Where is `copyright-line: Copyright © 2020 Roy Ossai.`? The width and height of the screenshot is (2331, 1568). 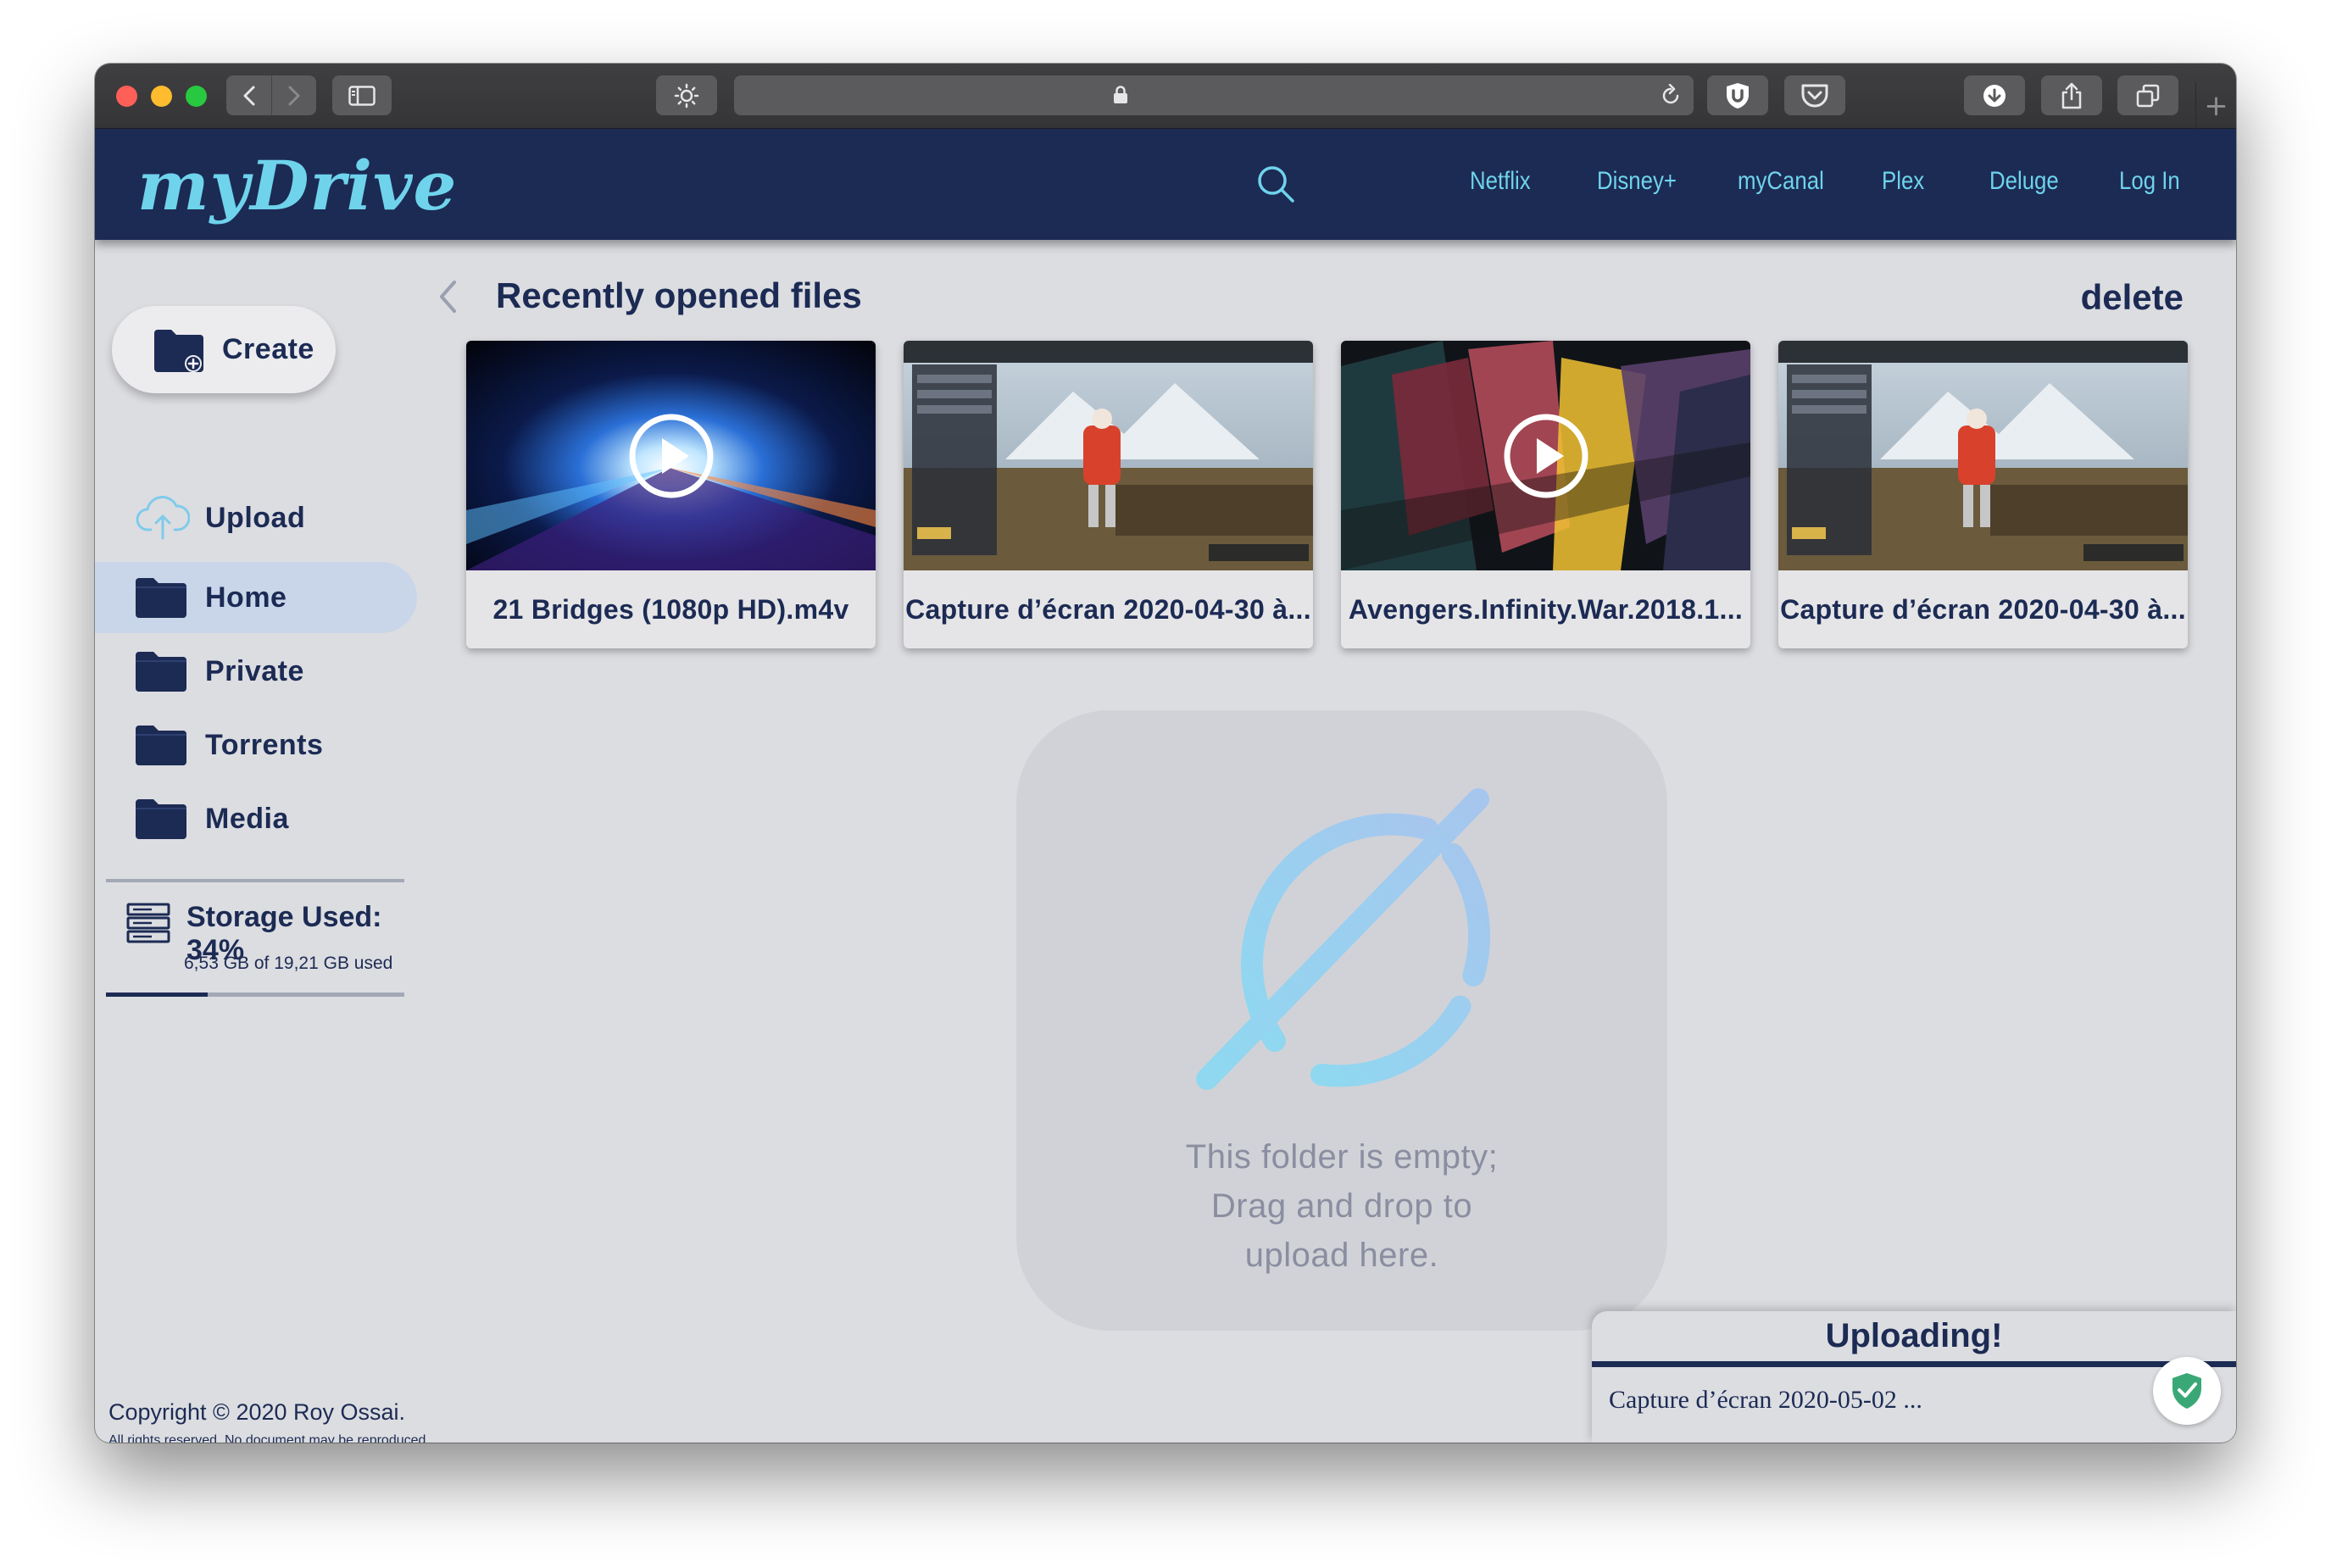
copyright-line: Copyright © 2020 Roy Ossai. is located at coordinates (257, 1412).